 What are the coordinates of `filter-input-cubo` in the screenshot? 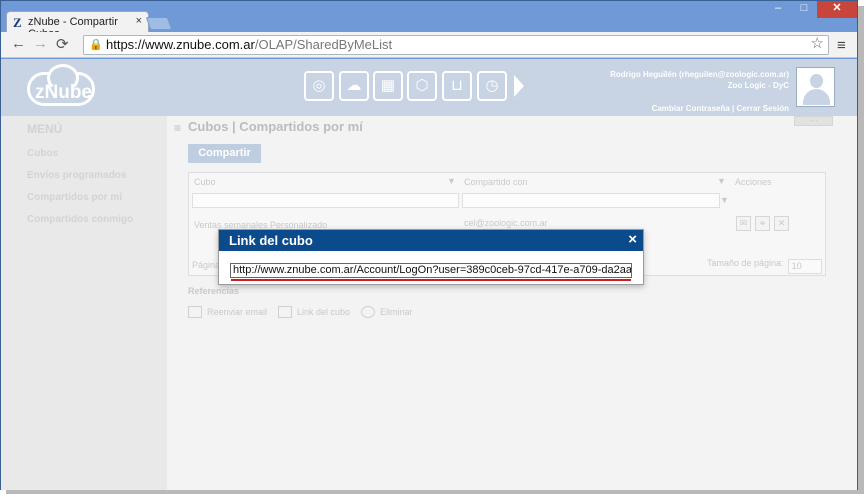 It's located at (325, 200).